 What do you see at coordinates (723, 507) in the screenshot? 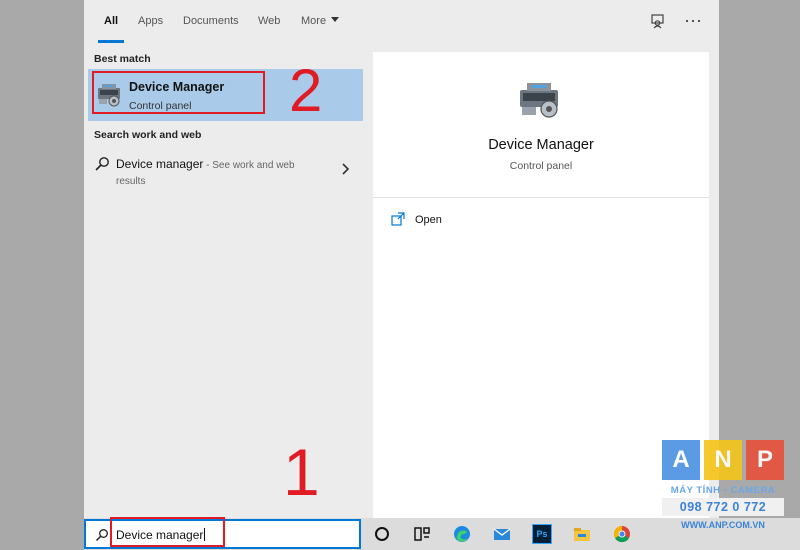
I see `logo-phone: 098 772 0 772` at bounding box center [723, 507].